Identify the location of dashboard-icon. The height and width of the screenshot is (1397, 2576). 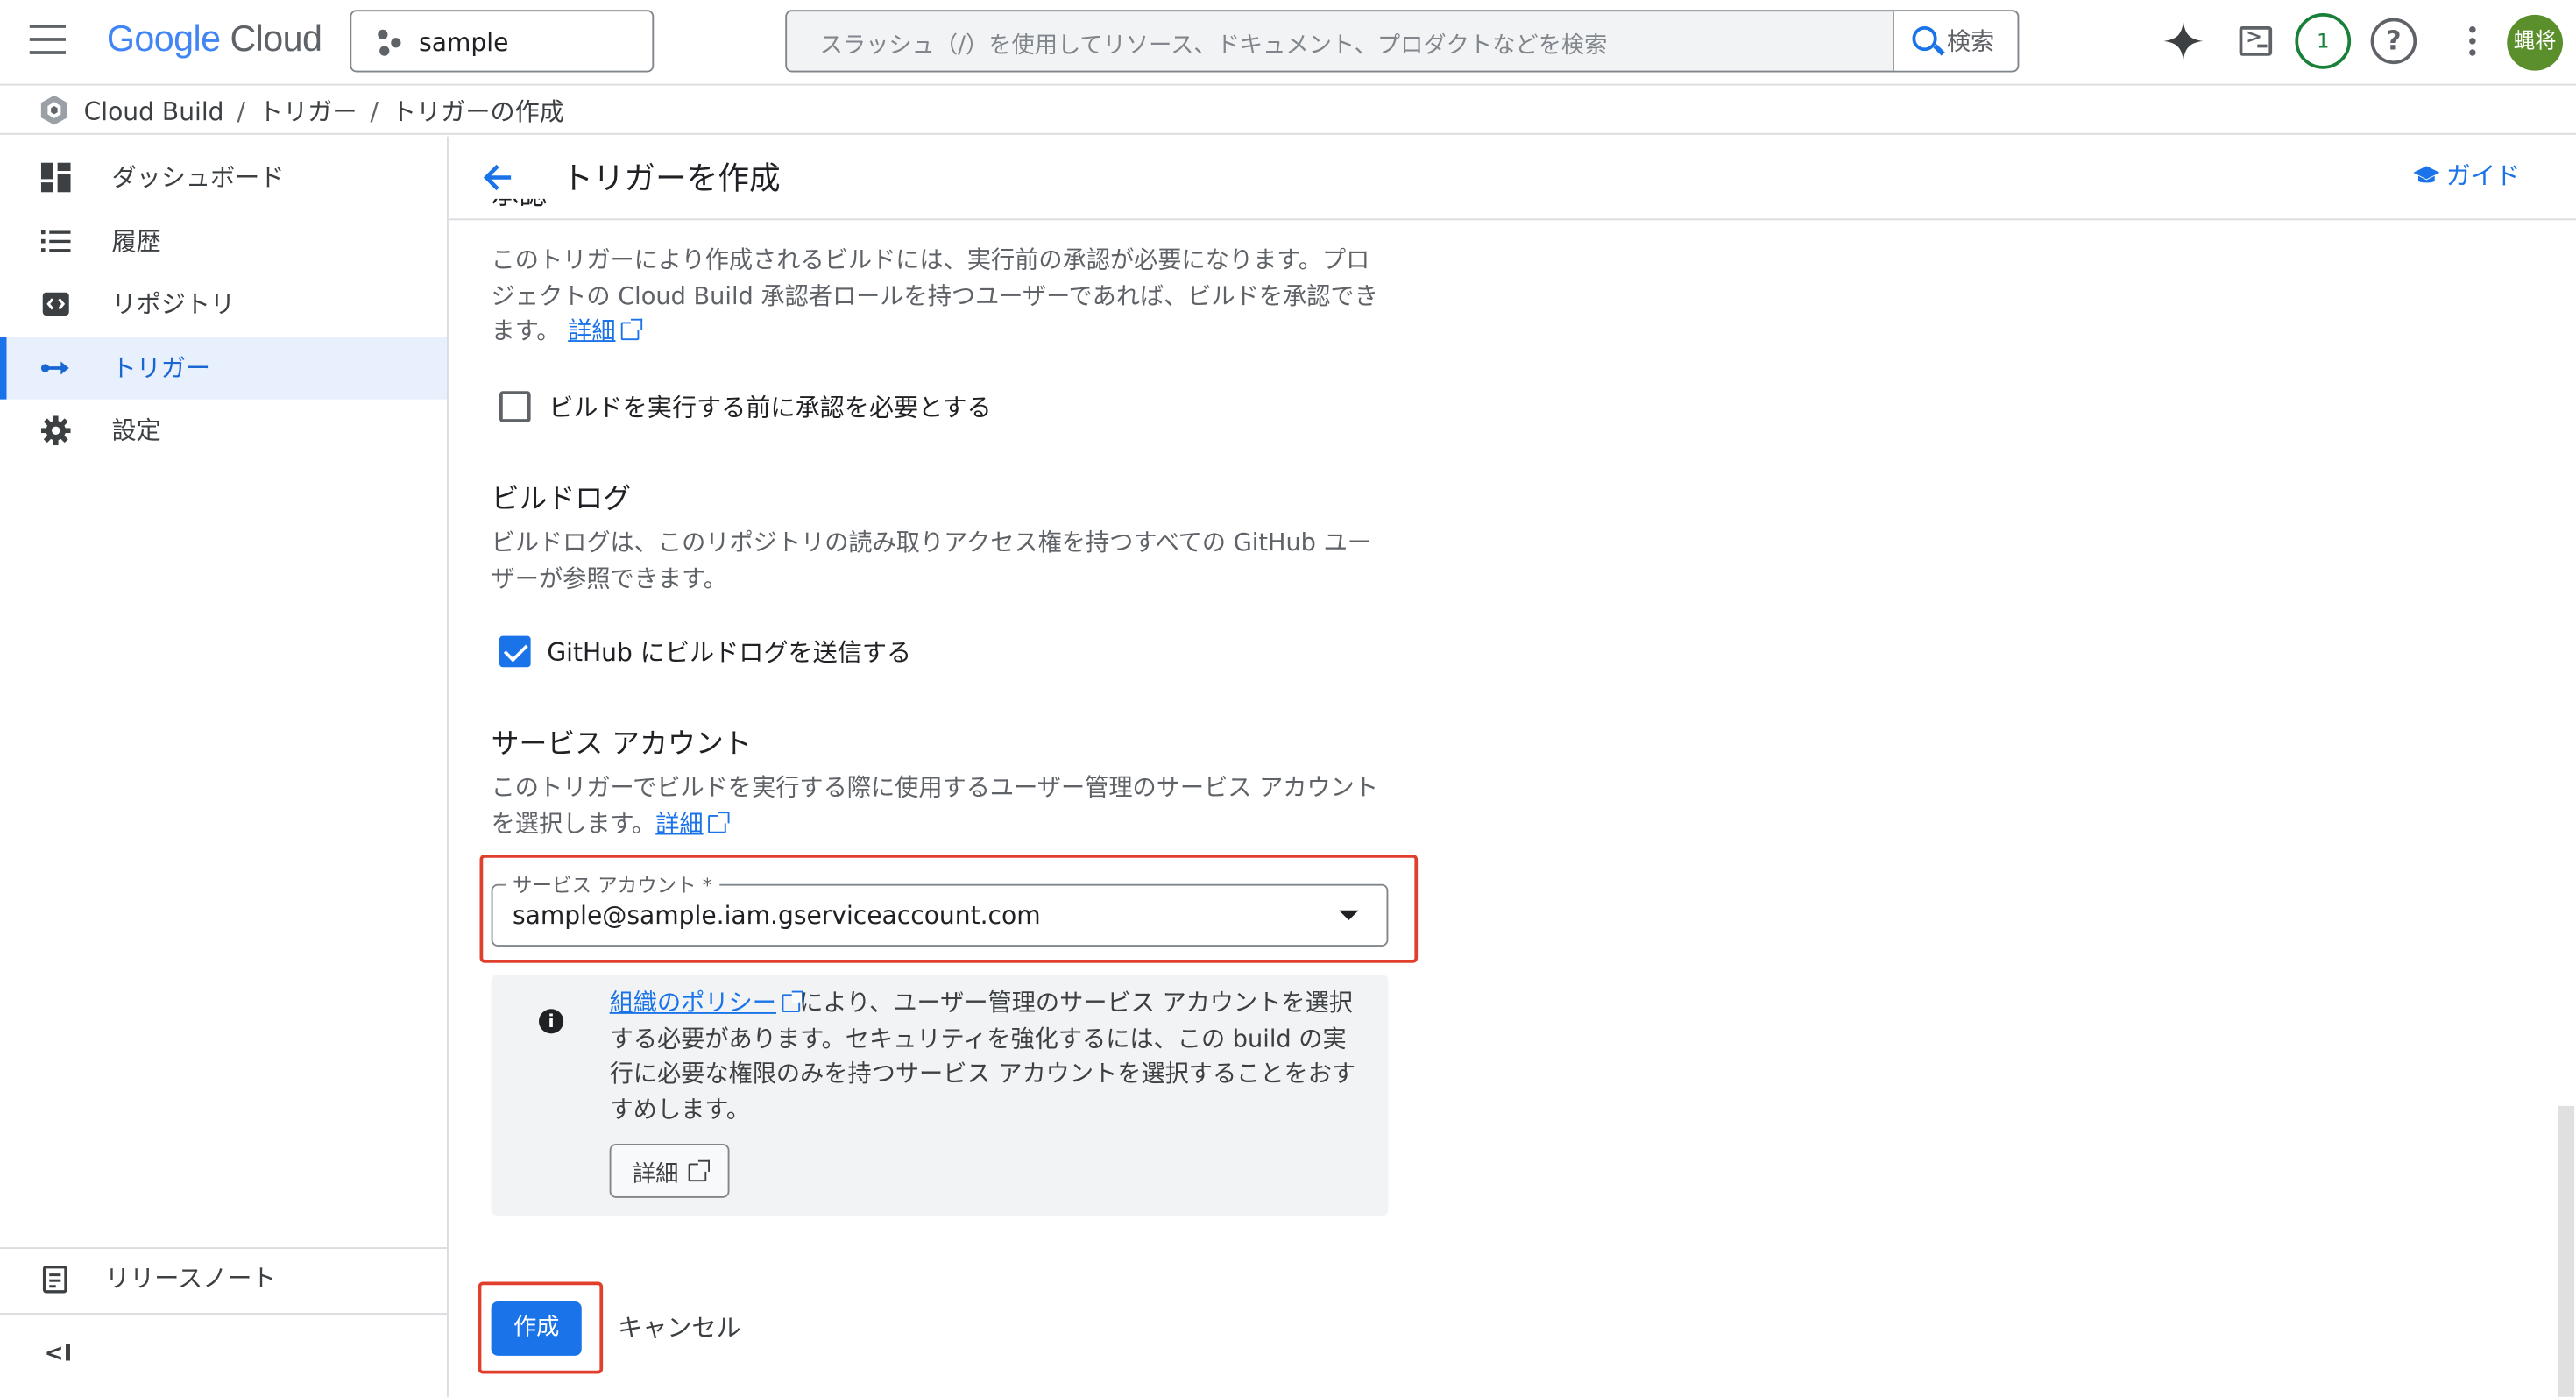
(55, 177).